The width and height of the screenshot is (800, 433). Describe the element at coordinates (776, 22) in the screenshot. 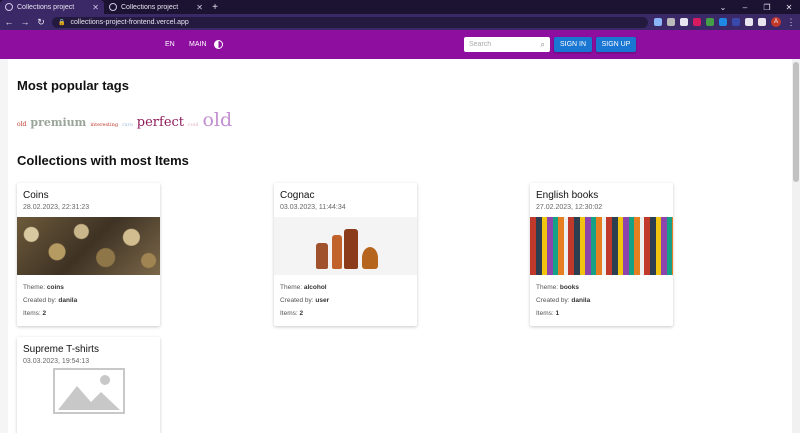

I see `profile-avatar: A` at that location.